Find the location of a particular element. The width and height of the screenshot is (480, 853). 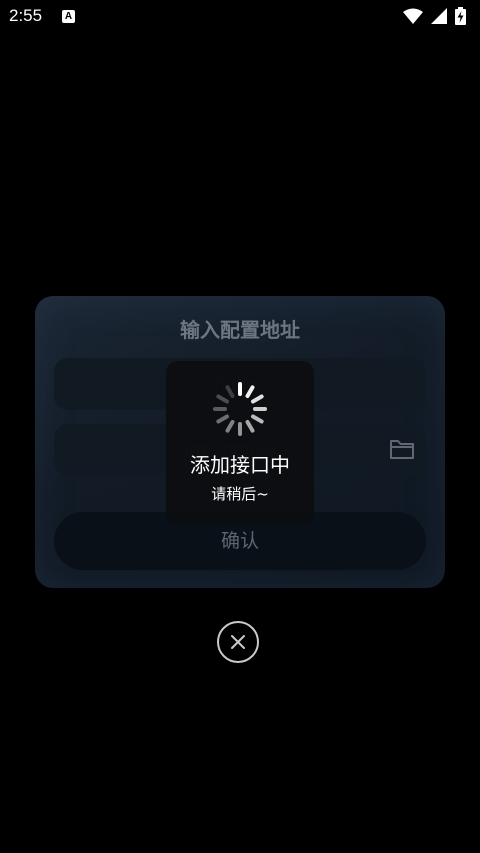

dialog-title: 输入配置地址 is located at coordinates (240, 330).